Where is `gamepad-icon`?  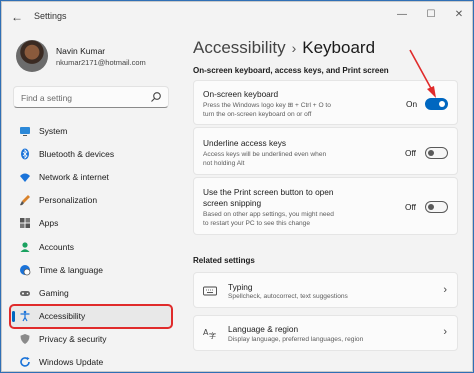 gamepad-icon is located at coordinates (25, 293).